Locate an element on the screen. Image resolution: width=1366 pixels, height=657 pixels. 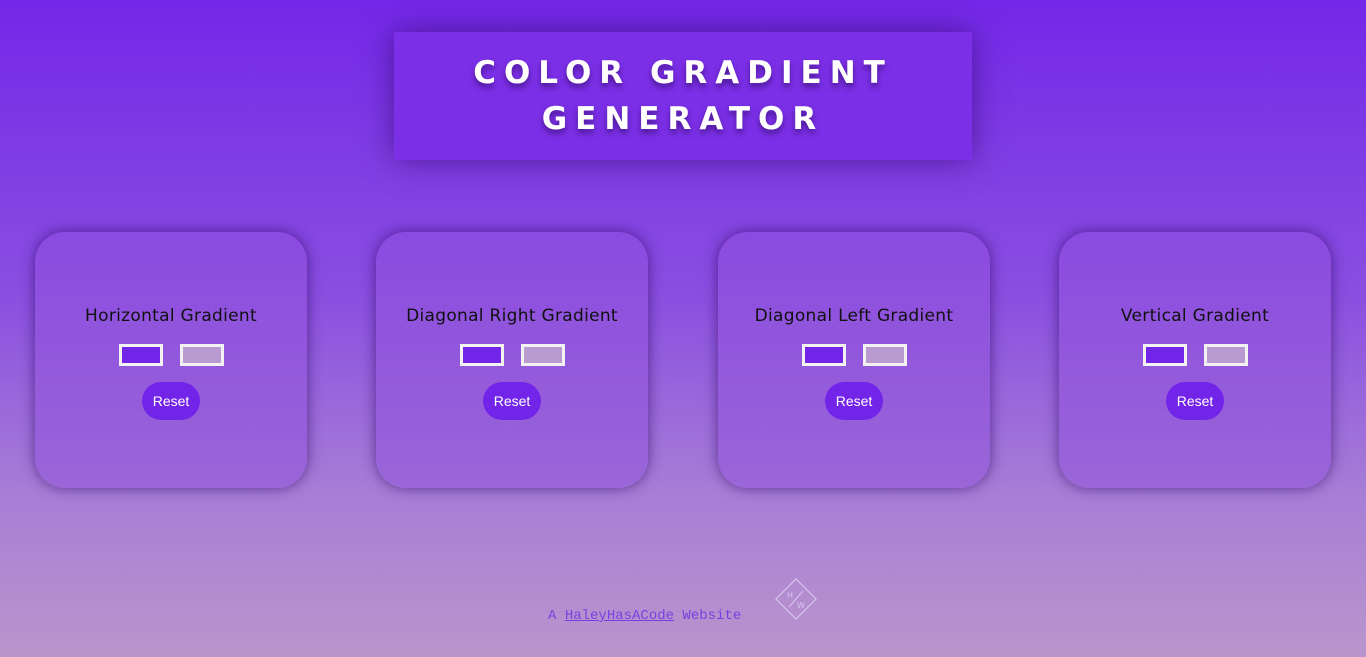
logo-letter-w: W is located at coordinates (801, 605).